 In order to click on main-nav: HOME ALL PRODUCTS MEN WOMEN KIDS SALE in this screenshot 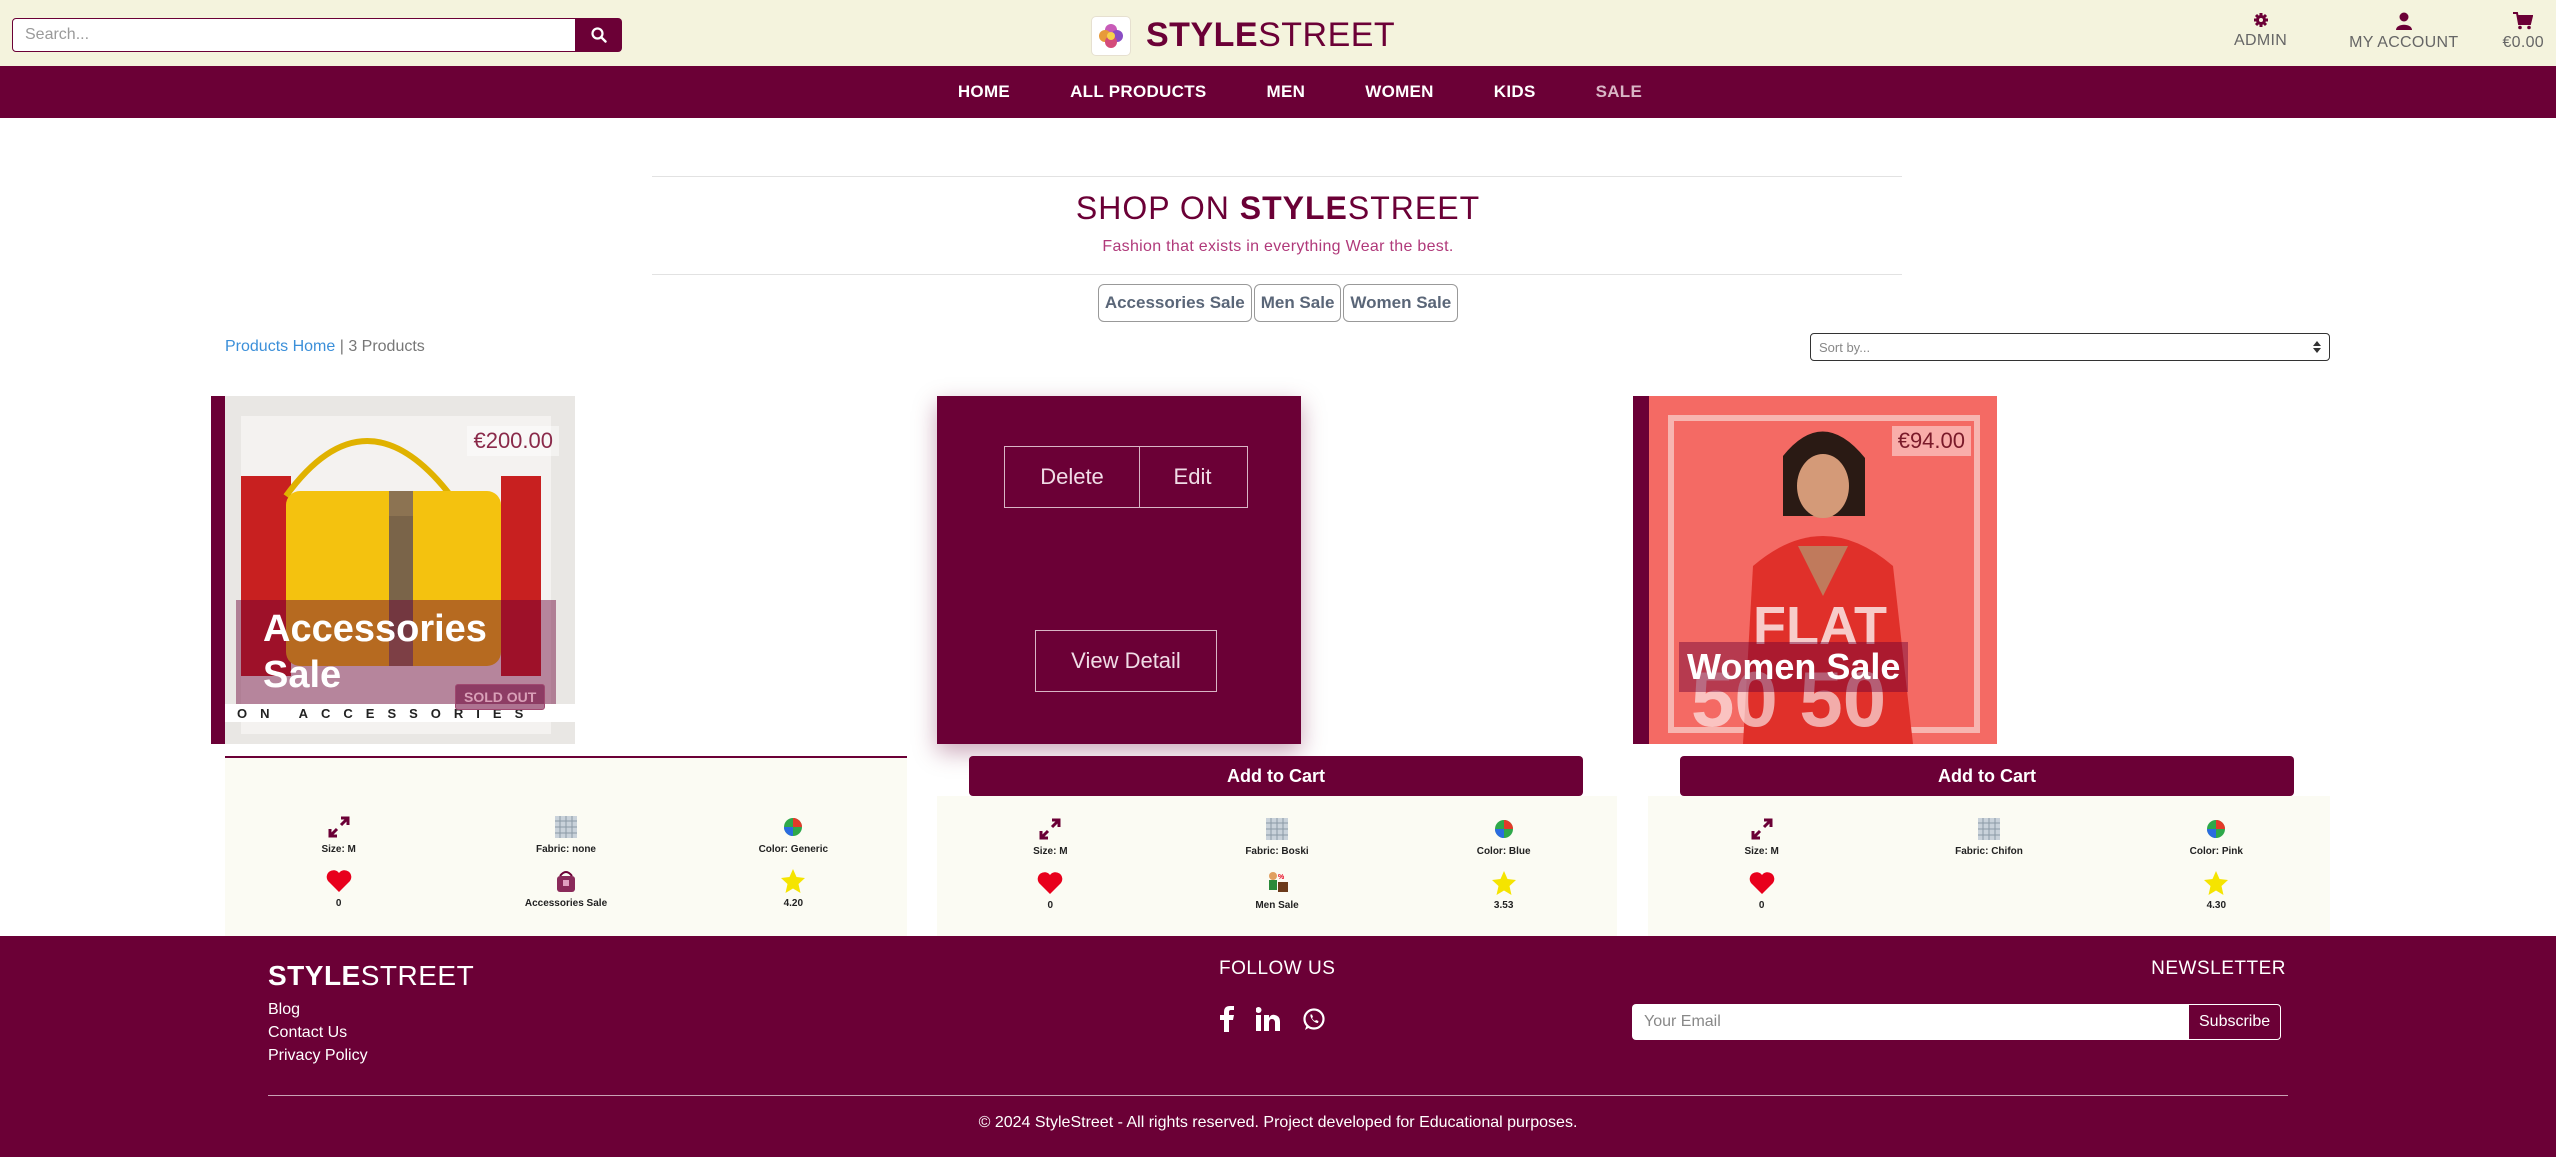, I will do `click(1278, 92)`.